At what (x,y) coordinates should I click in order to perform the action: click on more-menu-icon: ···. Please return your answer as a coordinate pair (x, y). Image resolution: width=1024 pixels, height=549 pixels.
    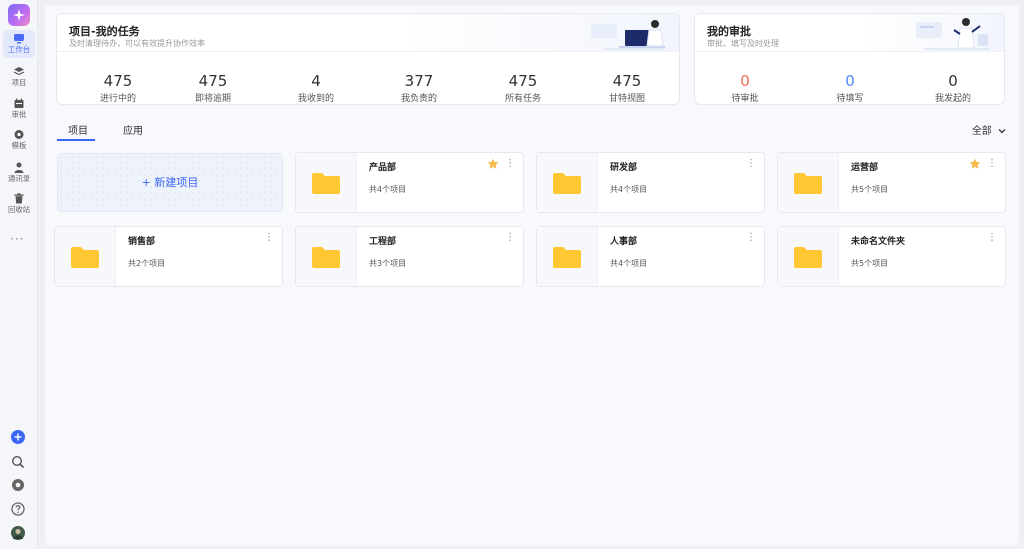
    Looking at the image, I should click on (17, 239).